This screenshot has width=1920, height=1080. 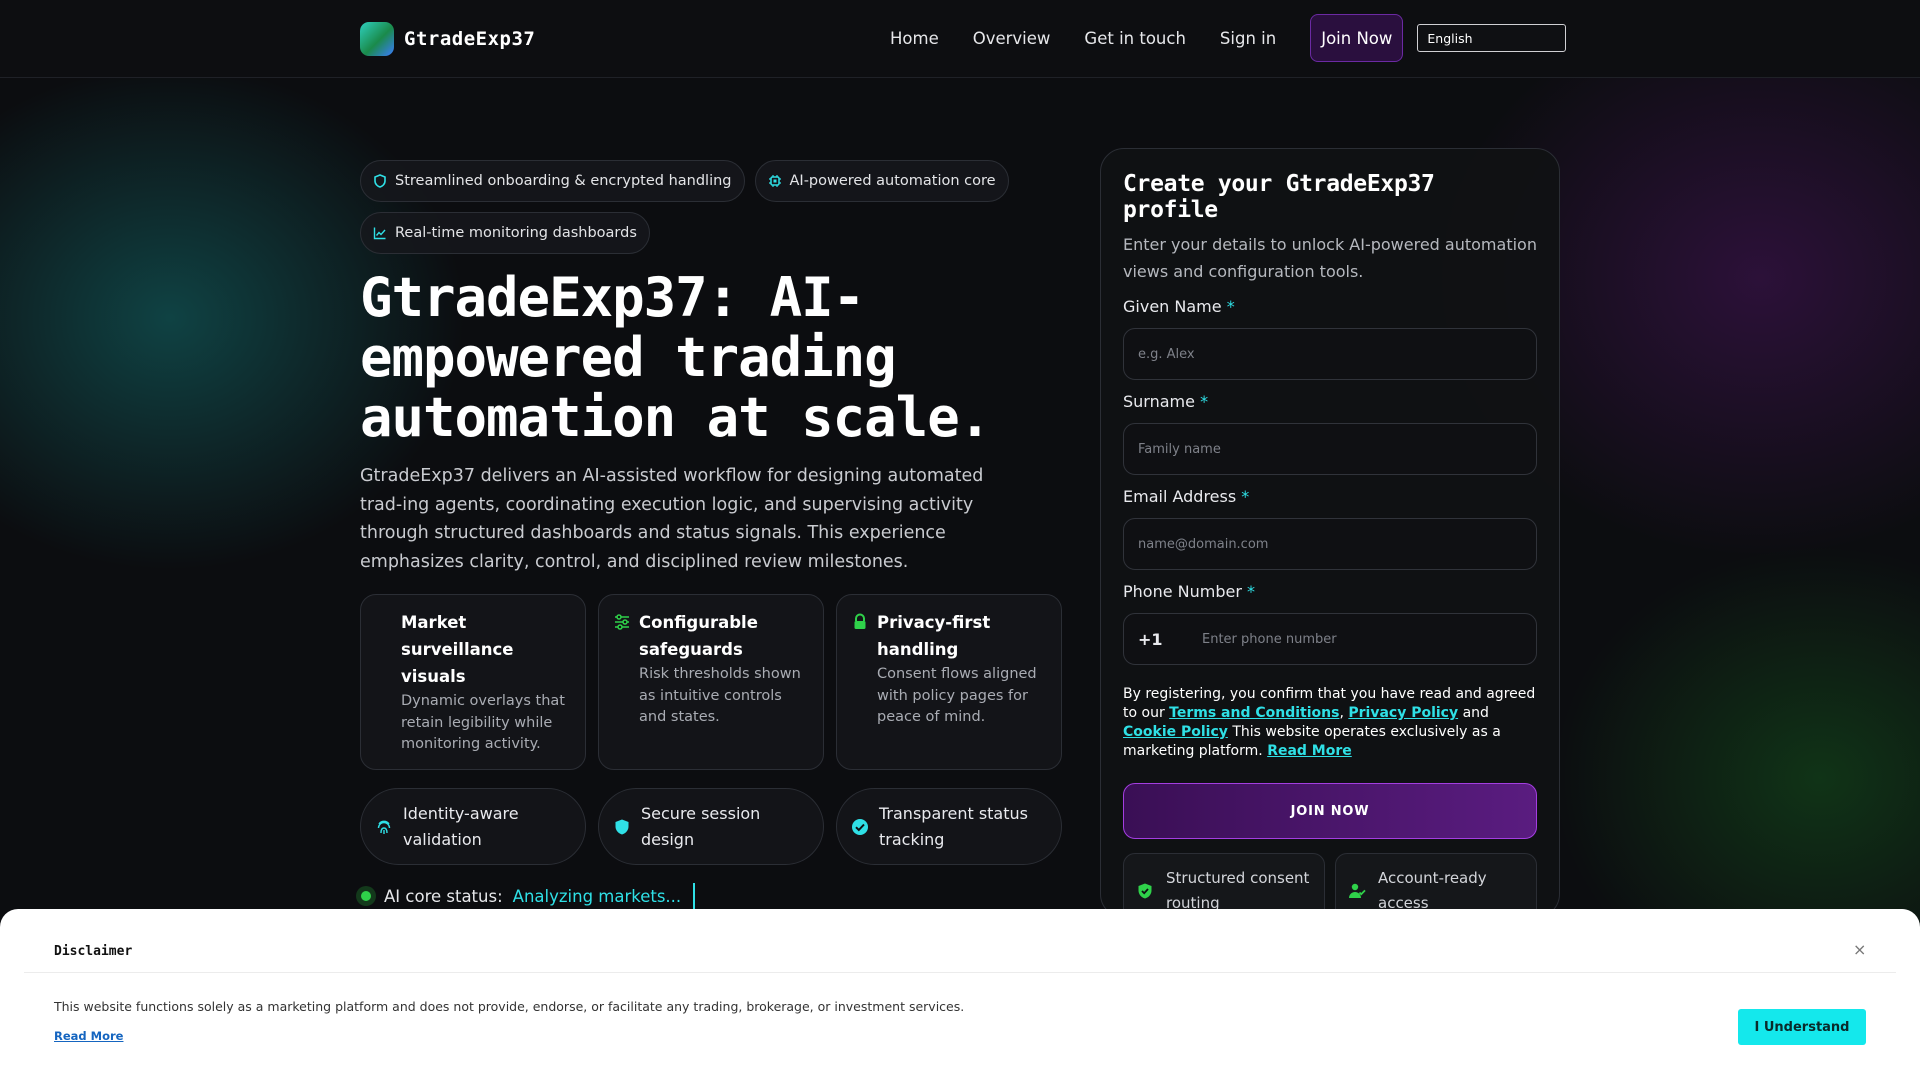 What do you see at coordinates (1403, 713) in the screenshot?
I see `privacy-link: Privacy Policy` at bounding box center [1403, 713].